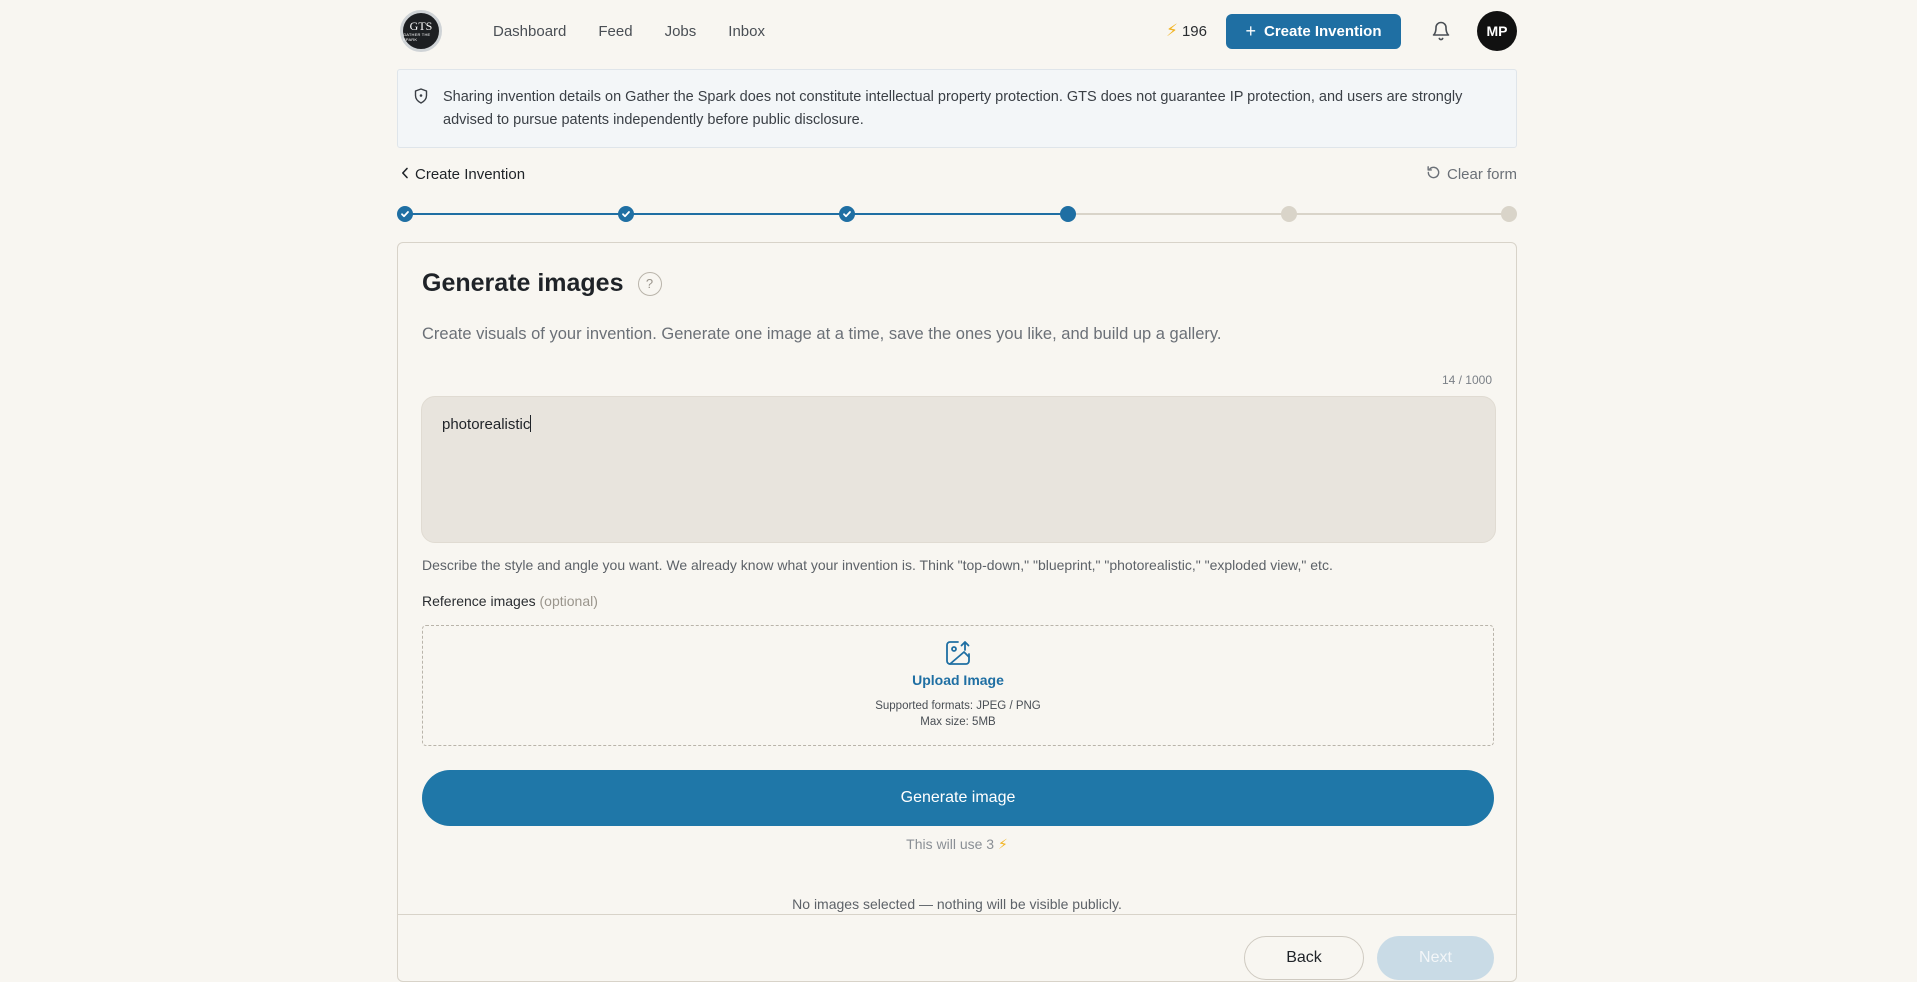 The width and height of the screenshot is (1917, 982). I want to click on back-button: Back, so click(1304, 958).